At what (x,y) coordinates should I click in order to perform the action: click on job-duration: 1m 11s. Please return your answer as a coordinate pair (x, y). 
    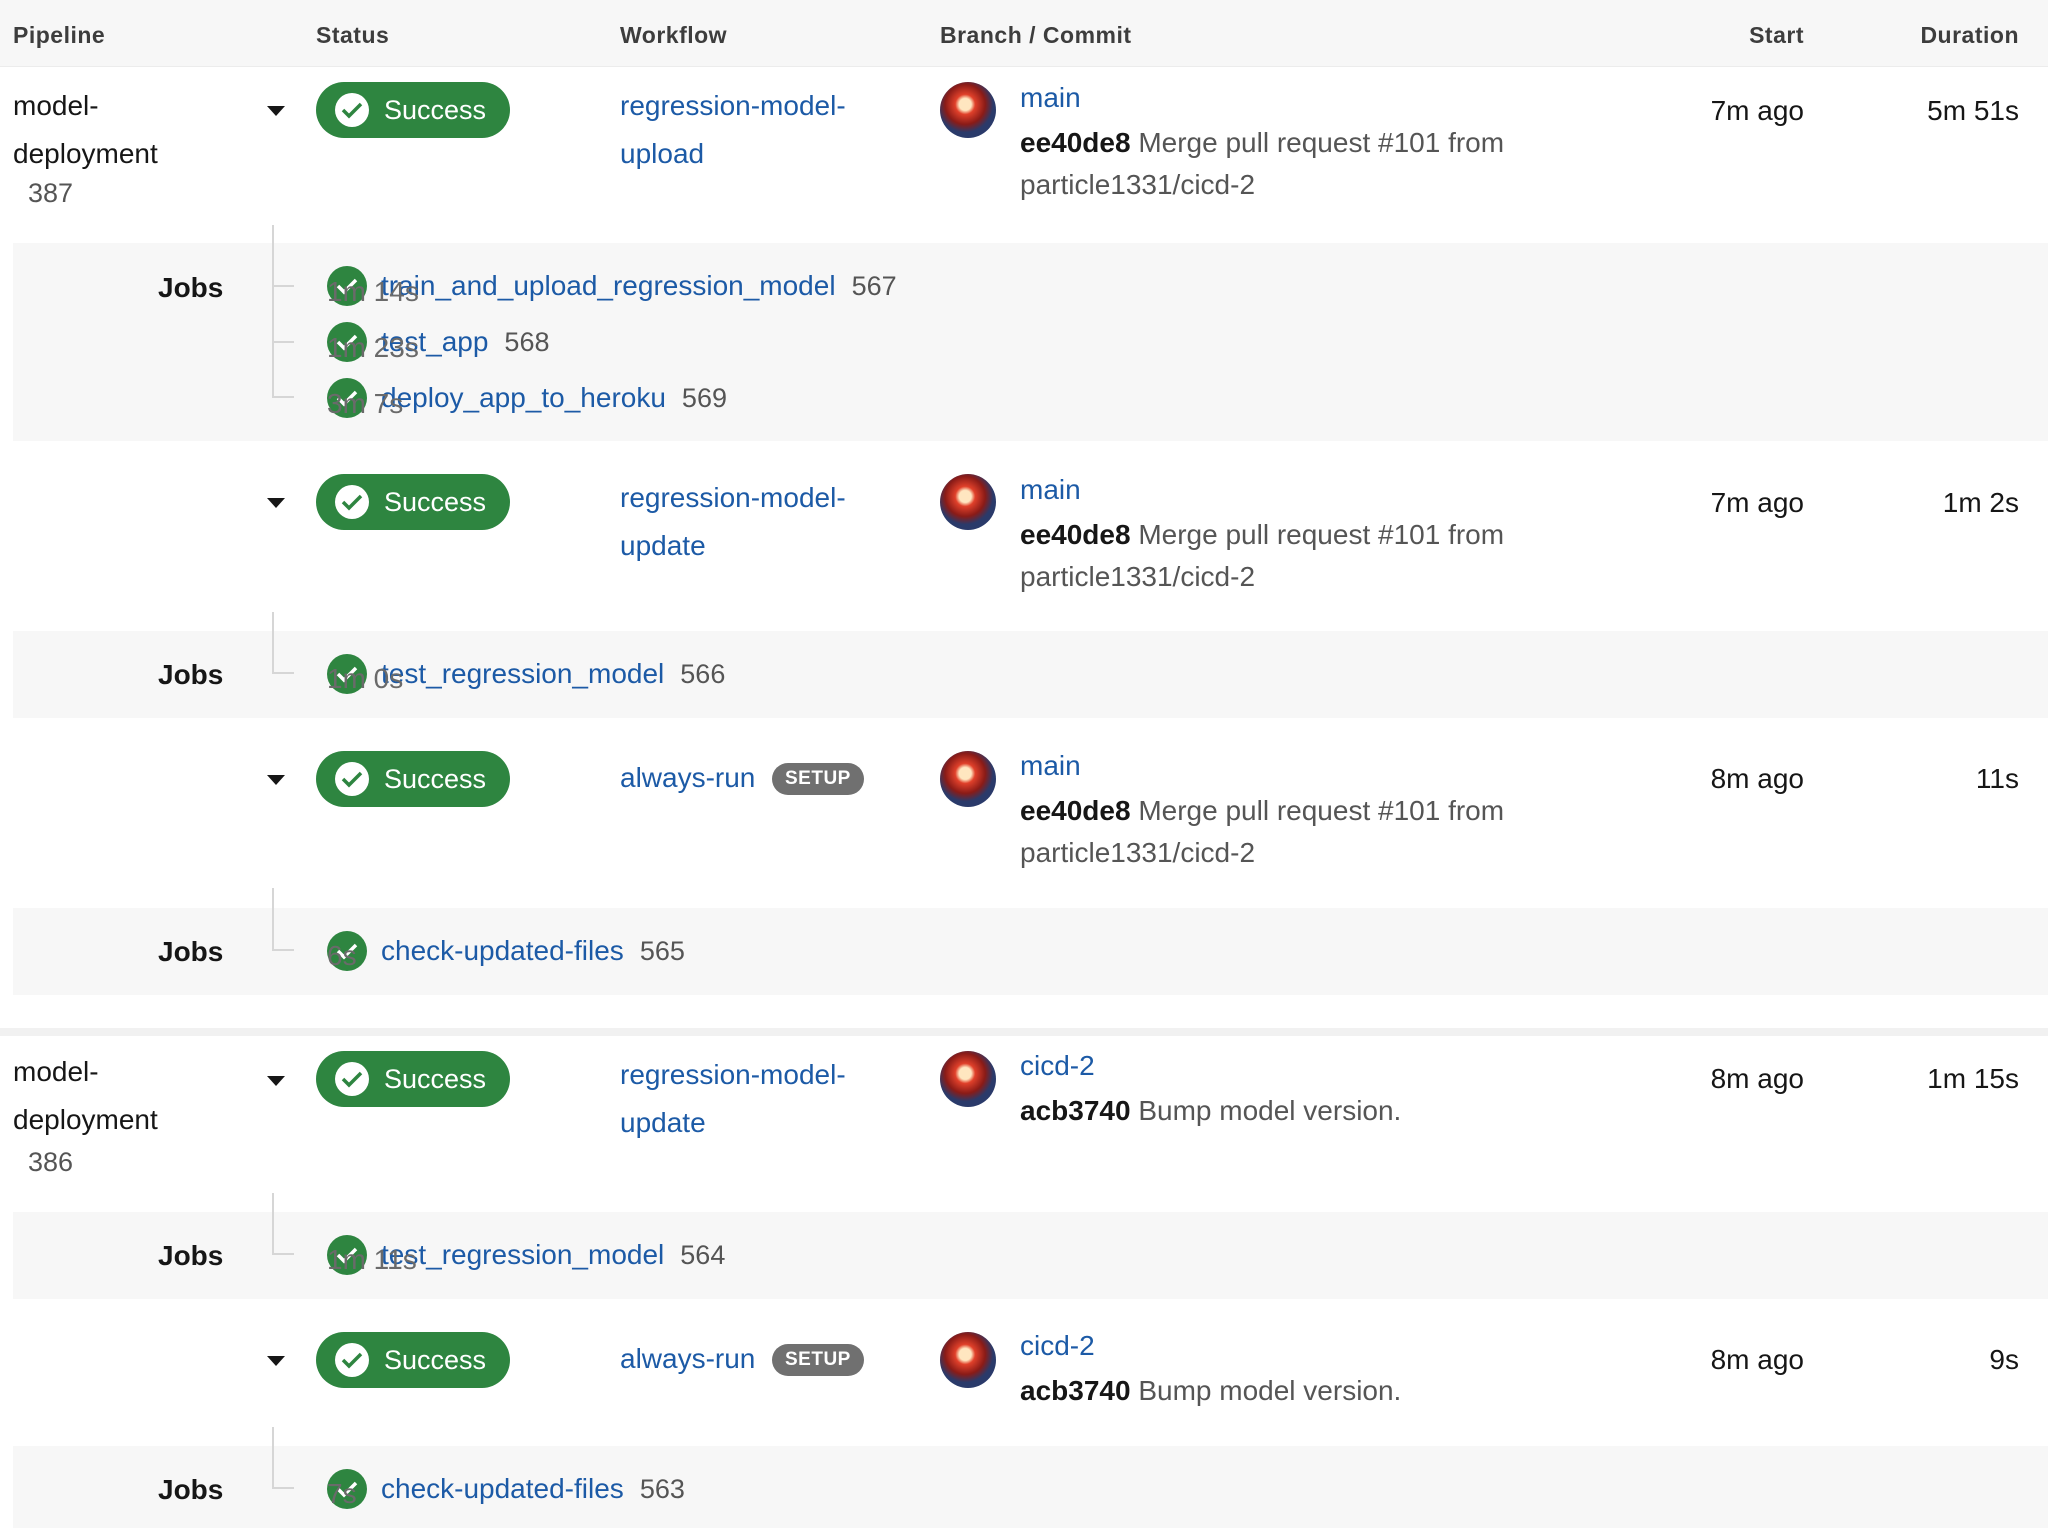
    Looking at the image, I should click on (372, 1259).